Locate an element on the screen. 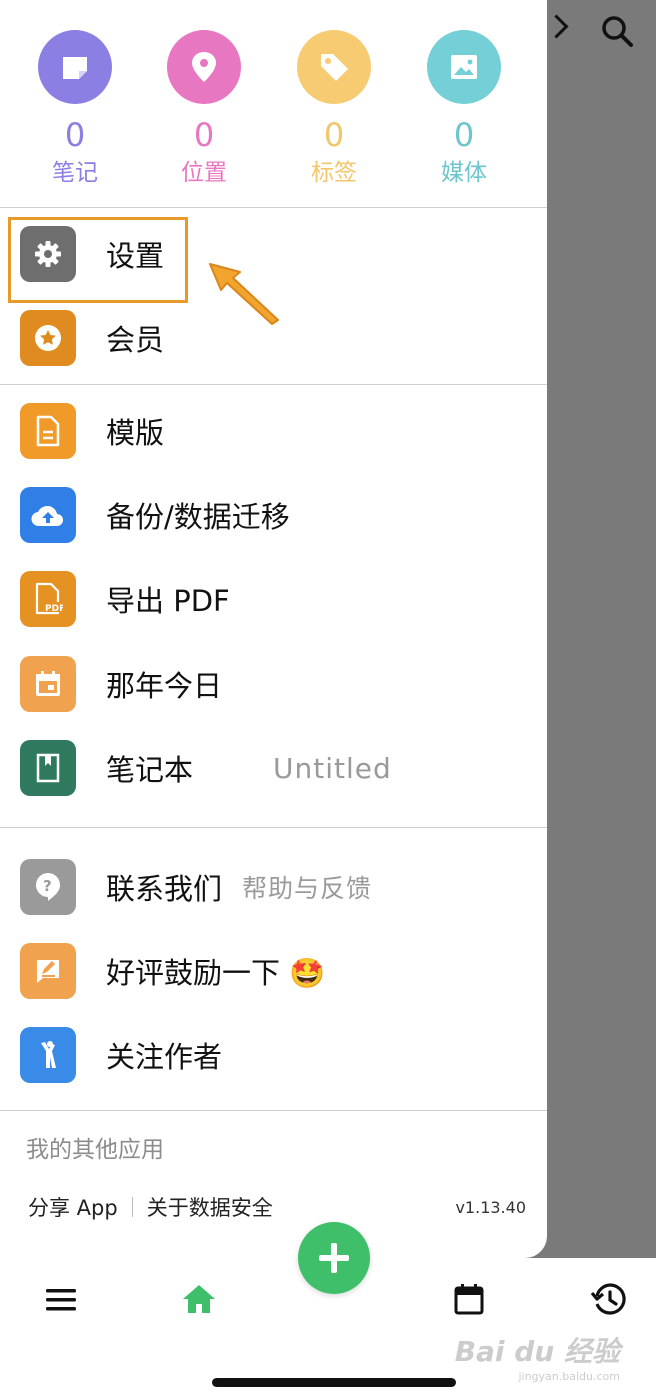 Image resolution: width=656 pixels, height=1398 pixels. notebook-value: Untitled is located at coordinates (332, 768).